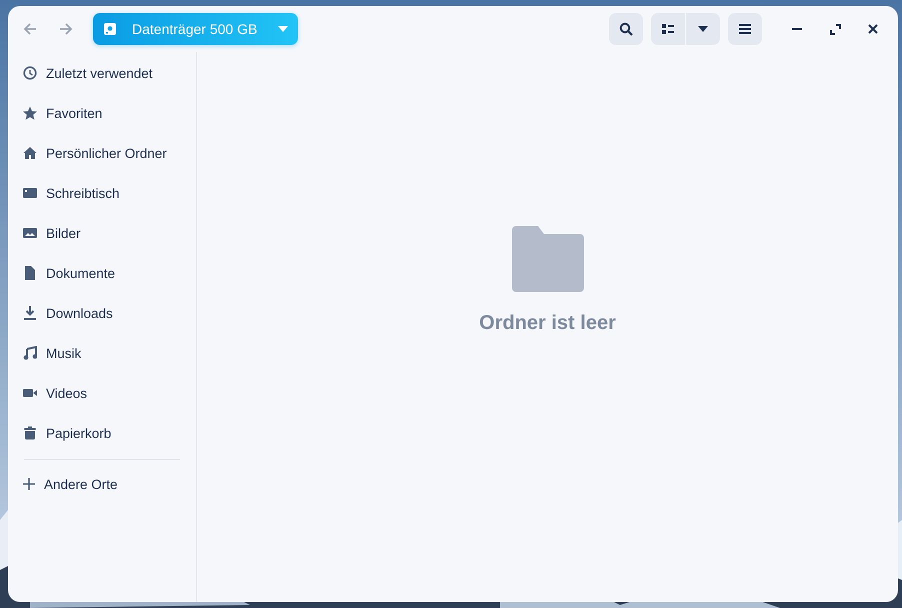 The height and width of the screenshot is (608, 902). What do you see at coordinates (835, 29) in the screenshot?
I see `maximize-icon` at bounding box center [835, 29].